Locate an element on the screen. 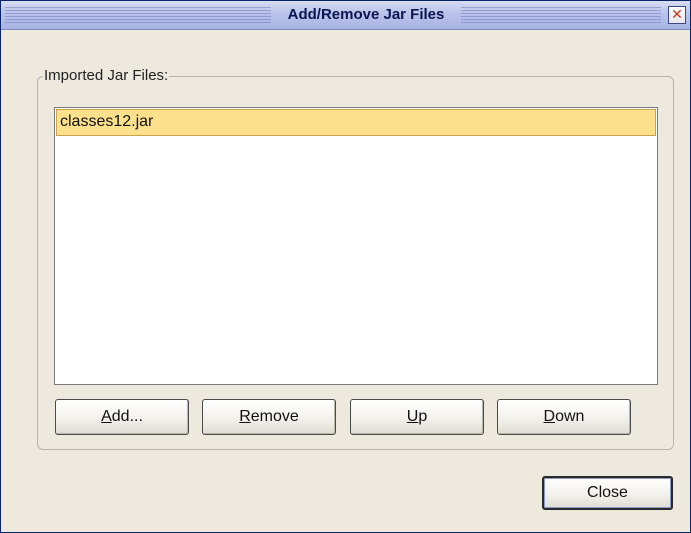  imported-jar-files-label: Imported Jar Files: is located at coordinates (106, 75).